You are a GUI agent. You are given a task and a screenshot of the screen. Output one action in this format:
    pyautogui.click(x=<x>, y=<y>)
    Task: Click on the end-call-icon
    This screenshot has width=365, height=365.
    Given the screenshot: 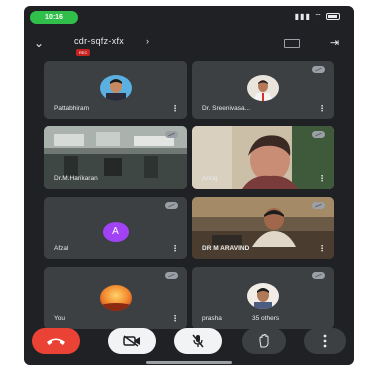 What is the action you would take?
    pyautogui.click(x=56, y=341)
    